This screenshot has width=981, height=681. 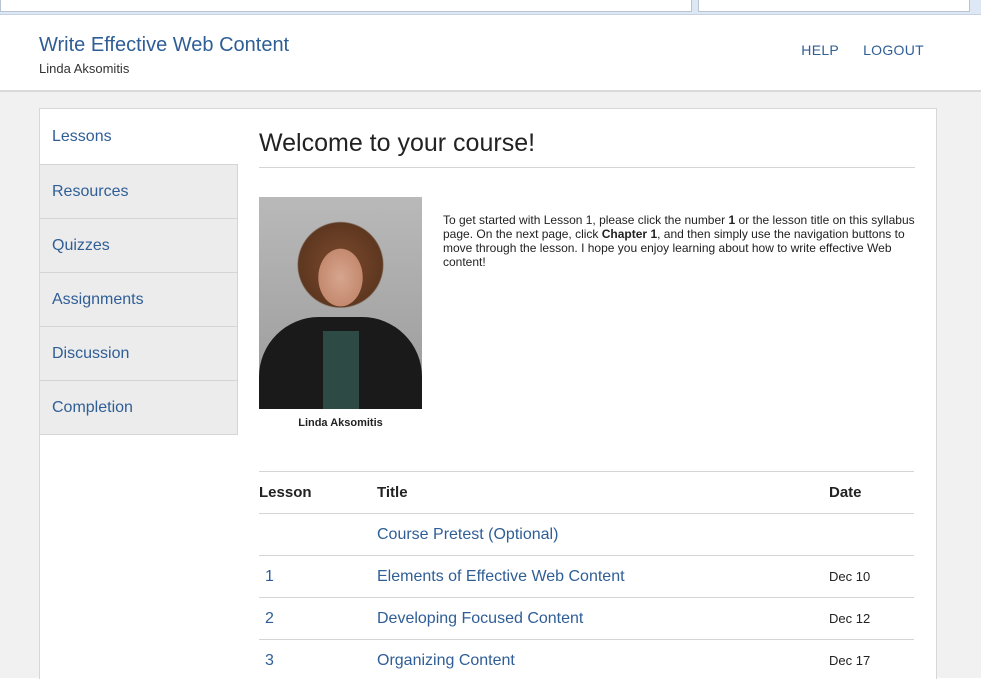 I want to click on table-header-row: Lesson Title Date, so click(x=586, y=493).